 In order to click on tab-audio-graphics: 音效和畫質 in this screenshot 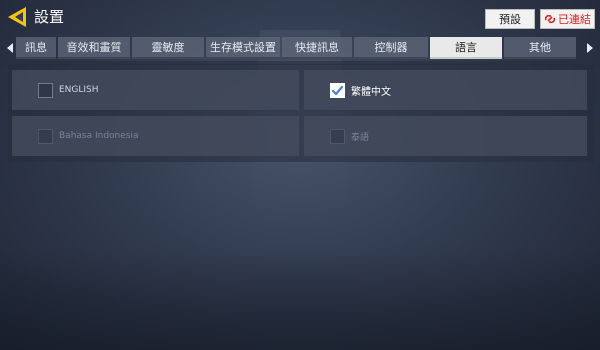, I will do `click(94, 48)`.